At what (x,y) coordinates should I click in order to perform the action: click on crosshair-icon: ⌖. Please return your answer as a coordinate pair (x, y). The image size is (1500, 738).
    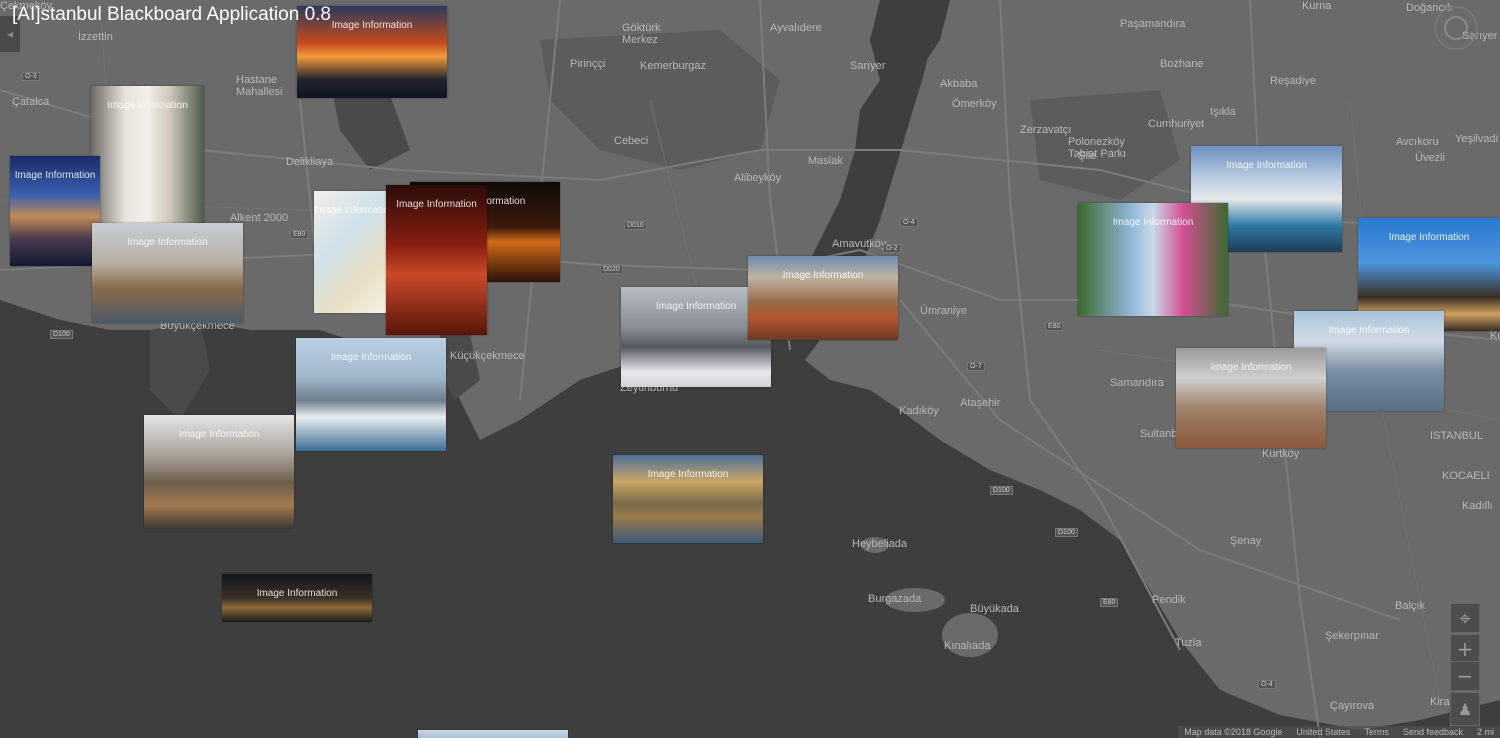
    Looking at the image, I should click on (1465, 618).